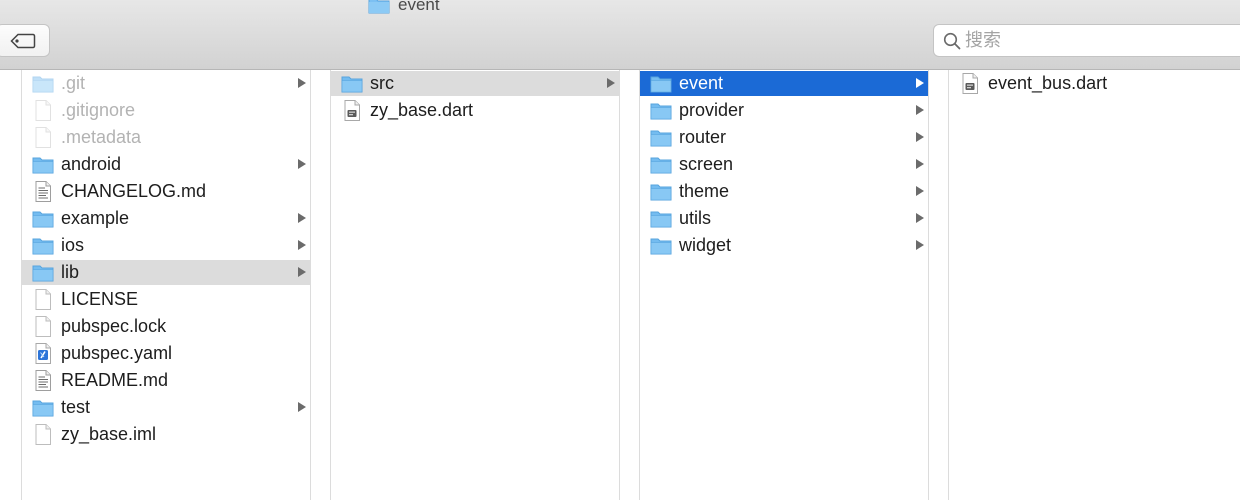  Describe the element at coordinates (784, 164) in the screenshot. I see `folder-row-screen: screen` at that location.